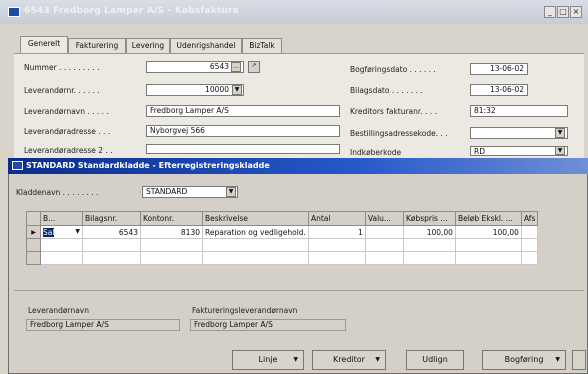 This screenshot has width=588, height=374. What do you see at coordinates (519, 133) in the screenshot?
I see `order-address-code-field` at bounding box center [519, 133].